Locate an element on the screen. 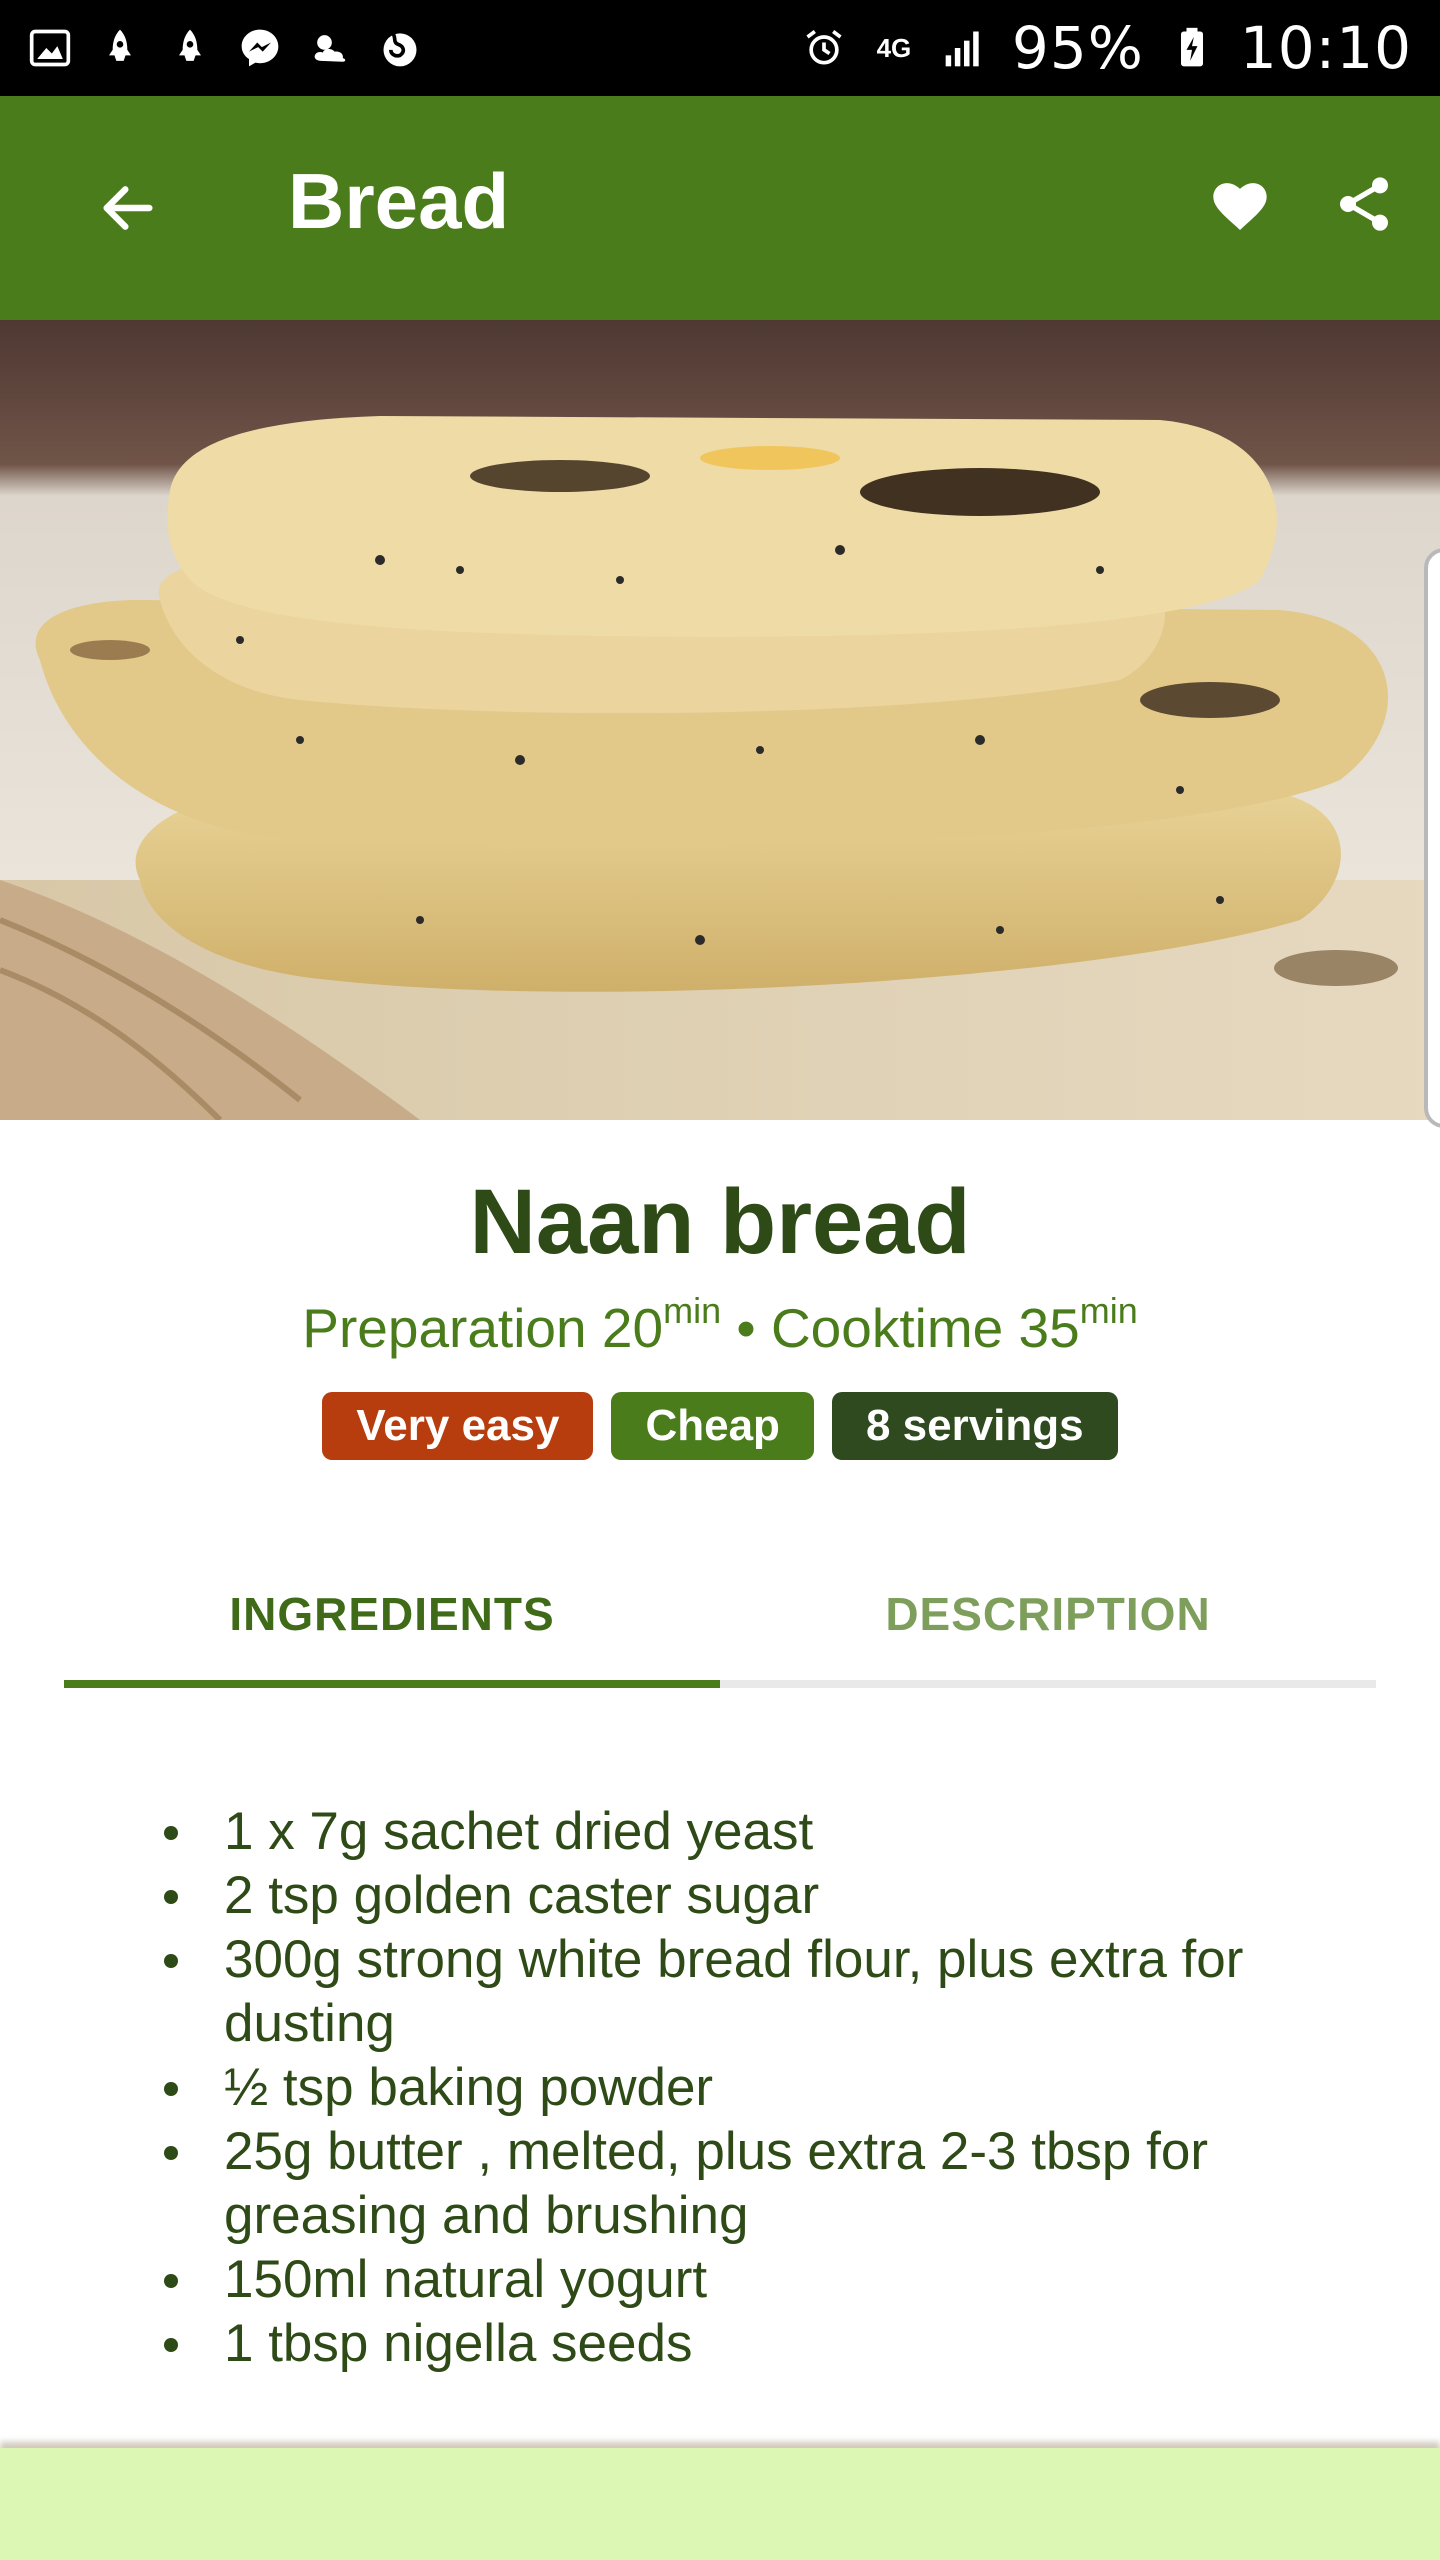  recipe-tabs: INGREDIENTS DESCRIPTION is located at coordinates (720, 1618).